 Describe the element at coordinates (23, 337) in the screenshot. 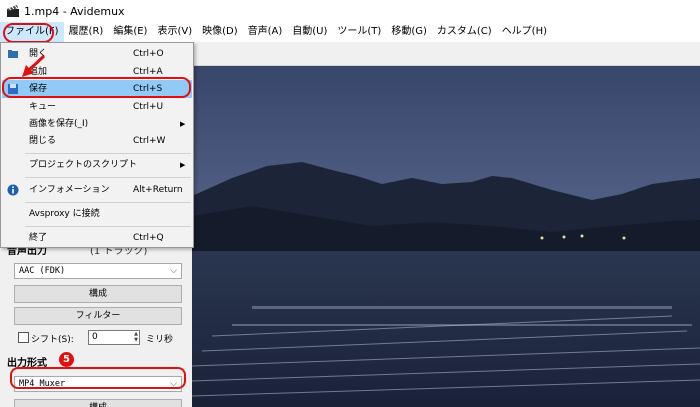

I see `shift-checkbox` at that location.